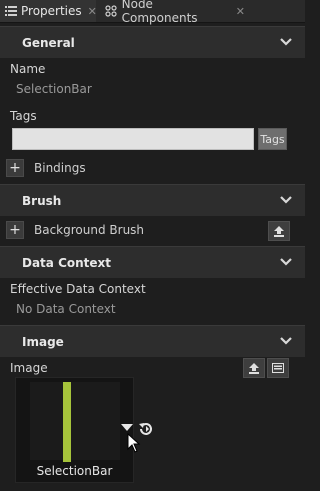 Image resolution: width=320 pixels, height=491 pixels. I want to click on image-thumbnail: SelectionBar, so click(74, 430).